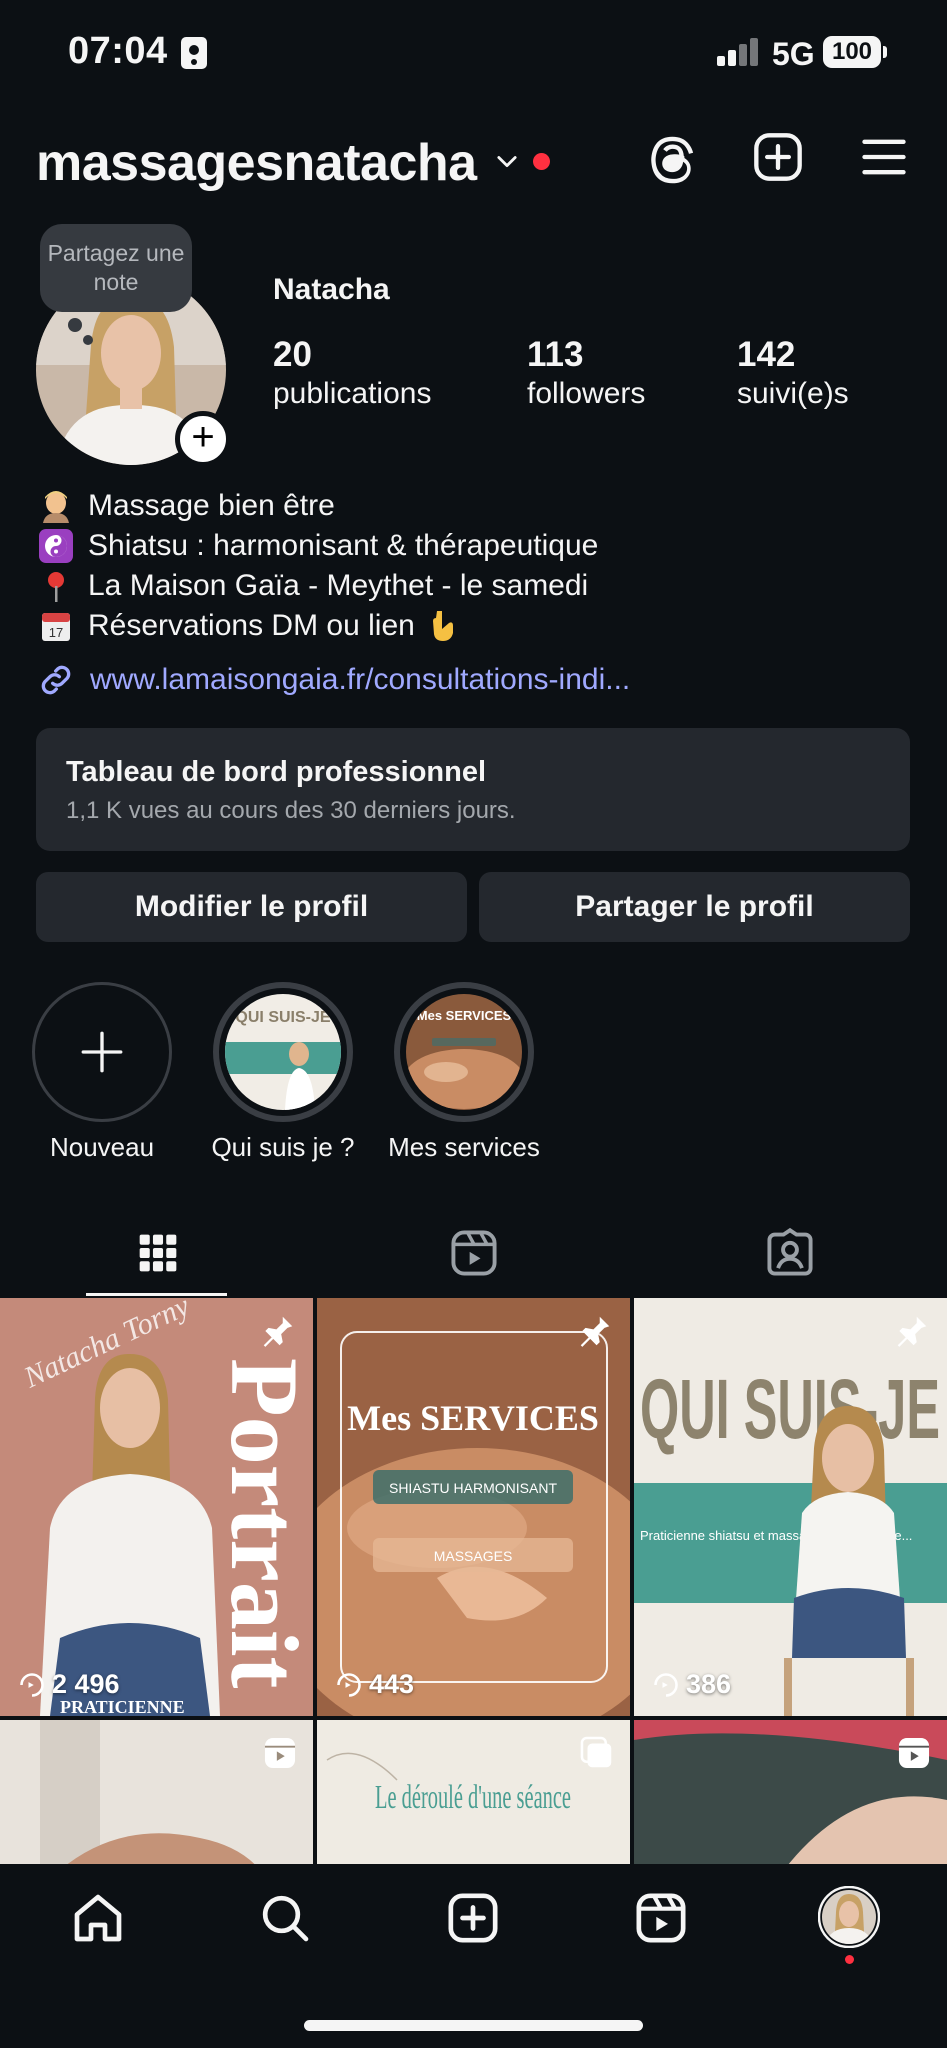 The height and width of the screenshot is (2048, 947). What do you see at coordinates (211, 505) in the screenshot?
I see `bio-text: Massage bien être` at bounding box center [211, 505].